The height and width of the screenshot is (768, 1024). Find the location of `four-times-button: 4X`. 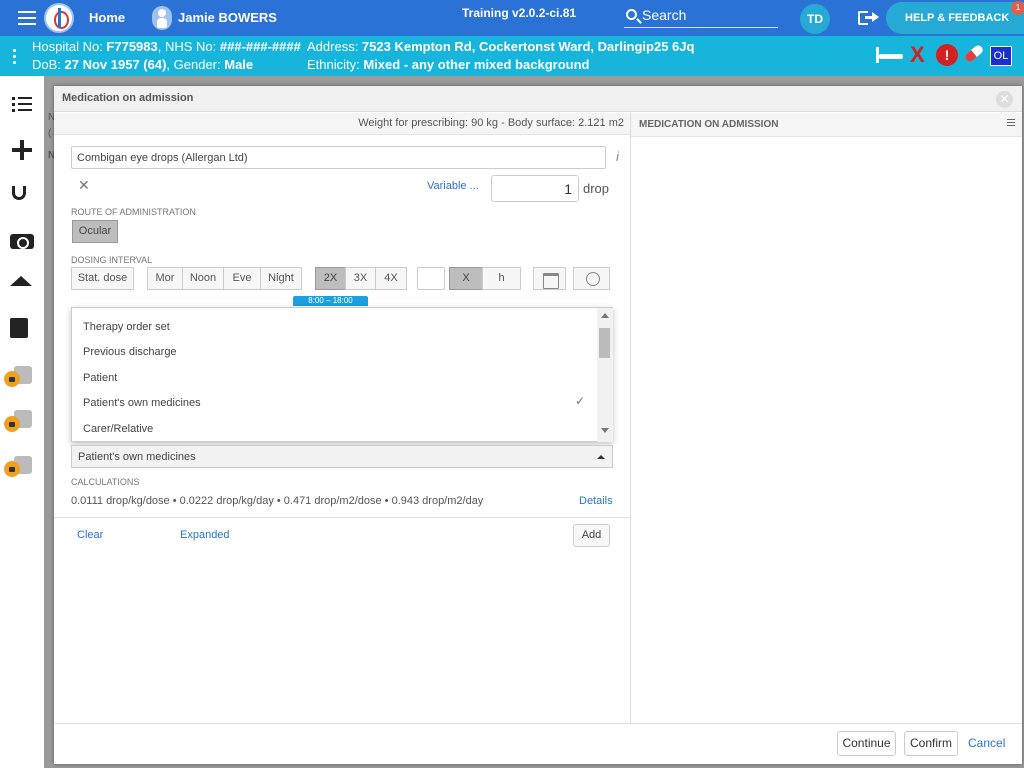

four-times-button: 4X is located at coordinates (391, 278).